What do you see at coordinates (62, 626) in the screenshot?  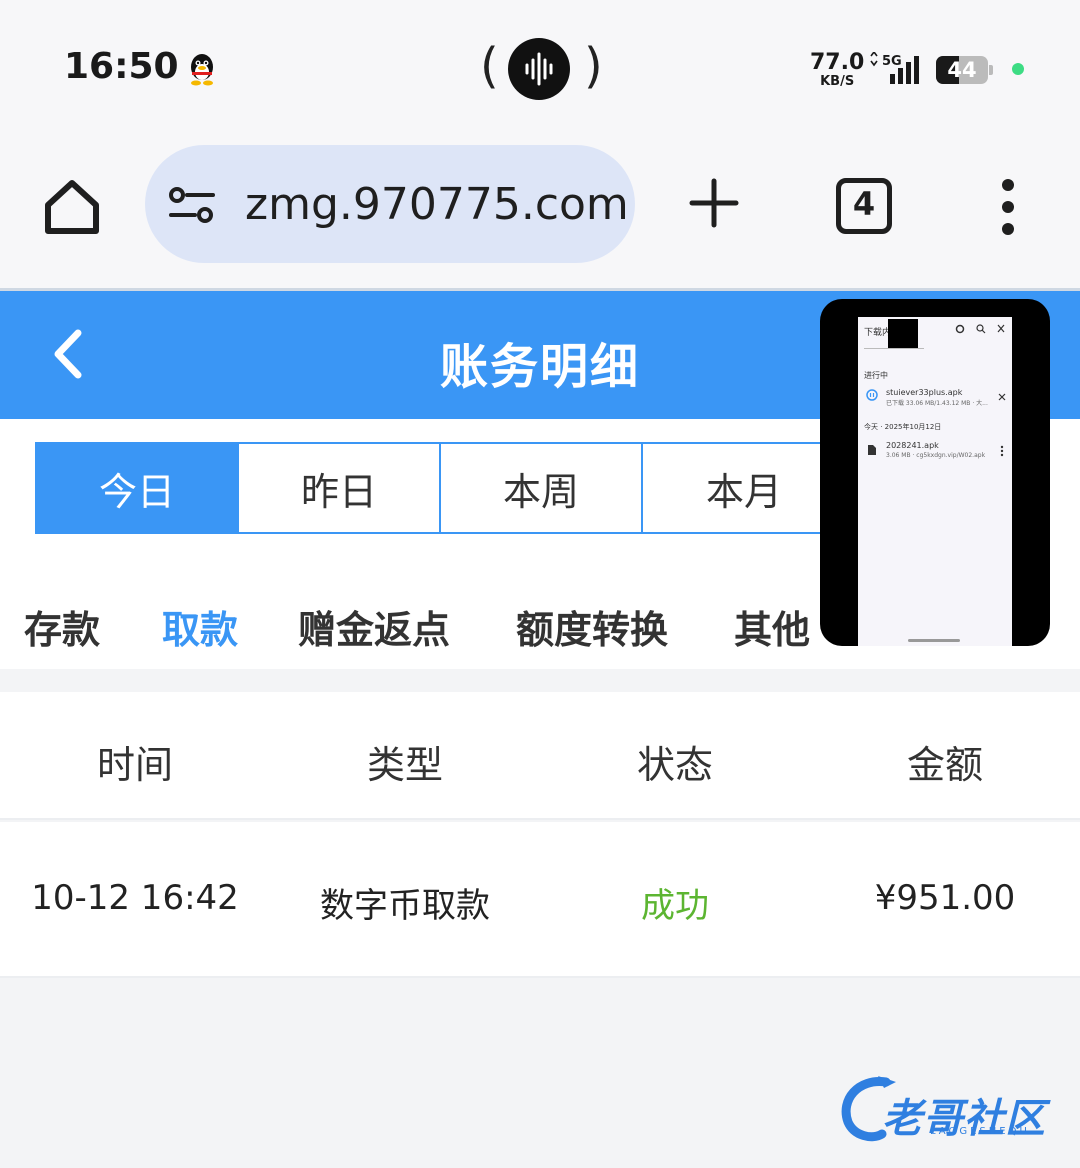 I see `tab-deposit: 存款` at bounding box center [62, 626].